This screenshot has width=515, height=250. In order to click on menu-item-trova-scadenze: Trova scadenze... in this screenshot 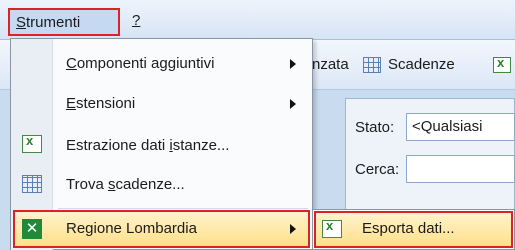, I will do `click(125, 185)`.